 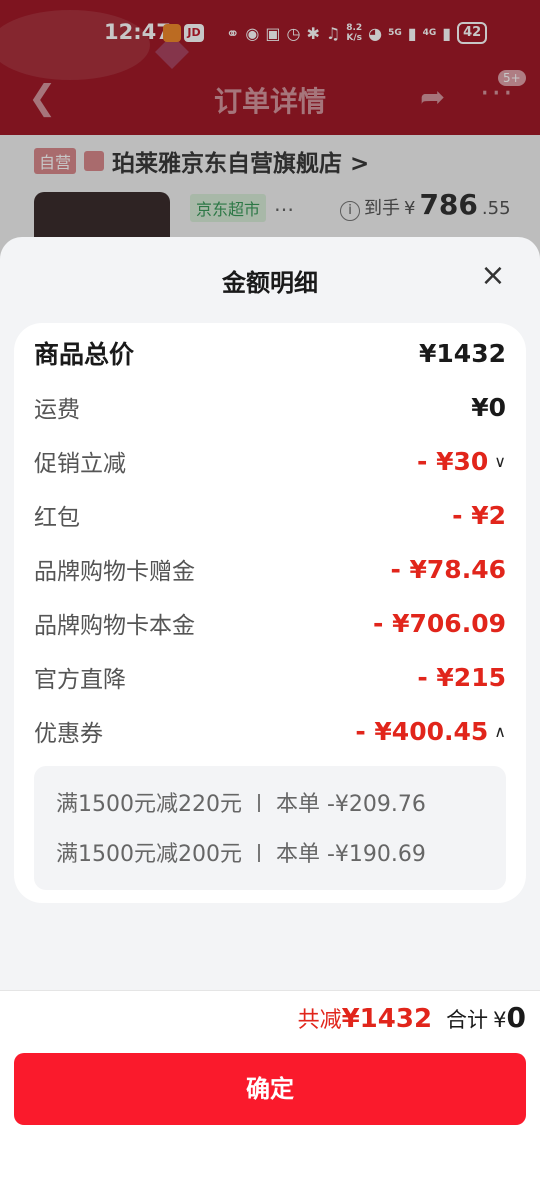 I want to click on amount-row-subtotal: 商品总价 ¥1432, so click(x=270, y=353).